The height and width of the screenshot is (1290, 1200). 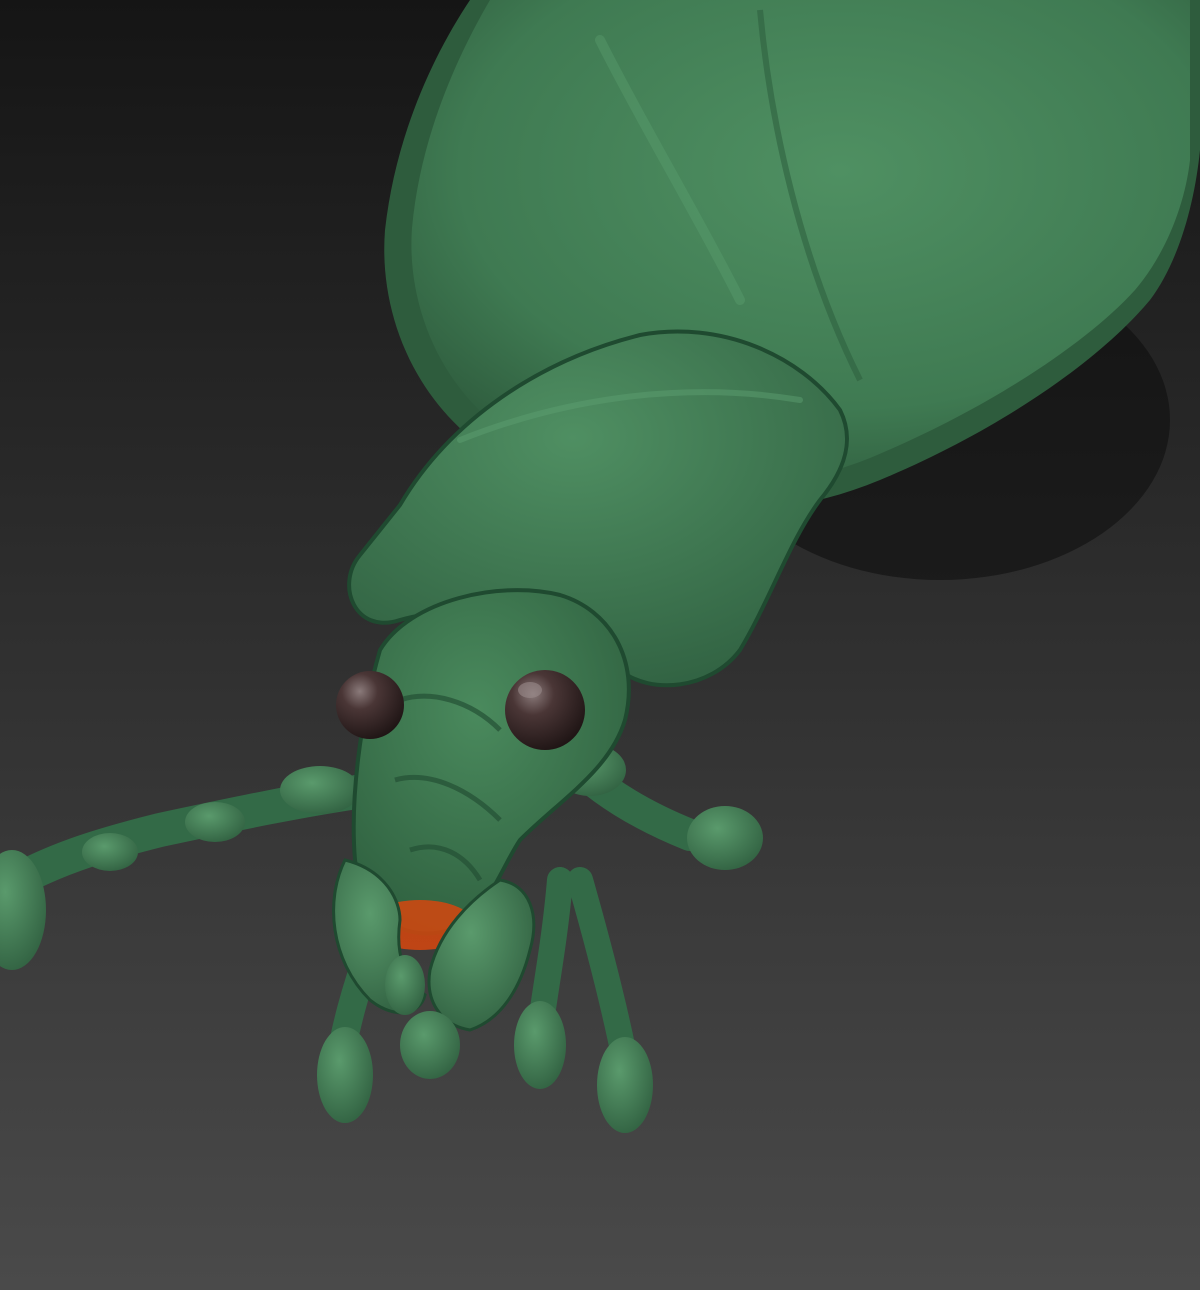 I want to click on mandible-left-tooth, so click(x=405, y=985).